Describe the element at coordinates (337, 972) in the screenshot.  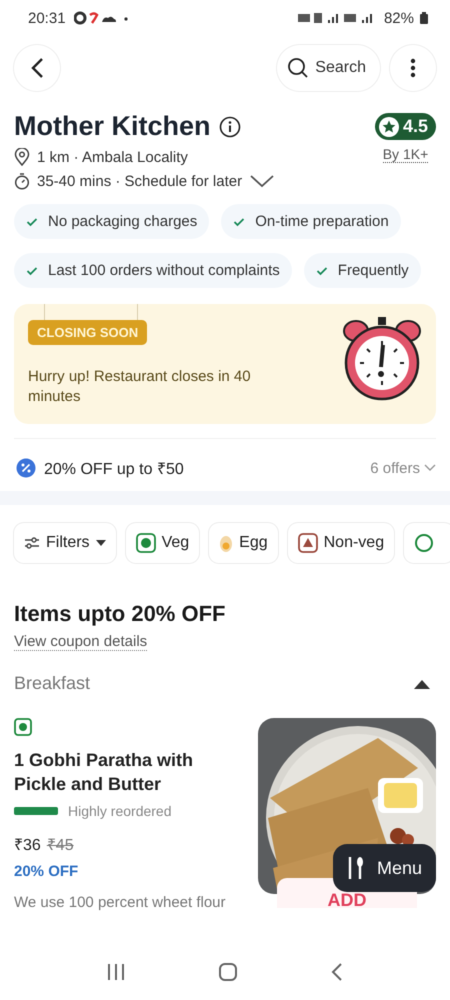
I see `back-icon` at that location.